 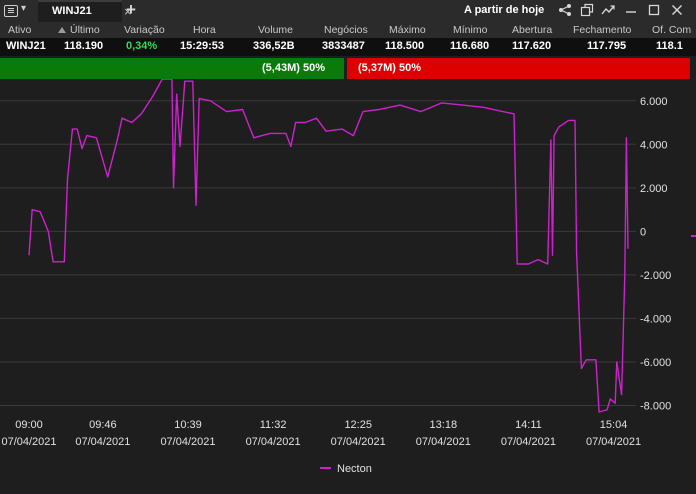 I want to click on sort-ascending-icon, so click(x=62, y=30).